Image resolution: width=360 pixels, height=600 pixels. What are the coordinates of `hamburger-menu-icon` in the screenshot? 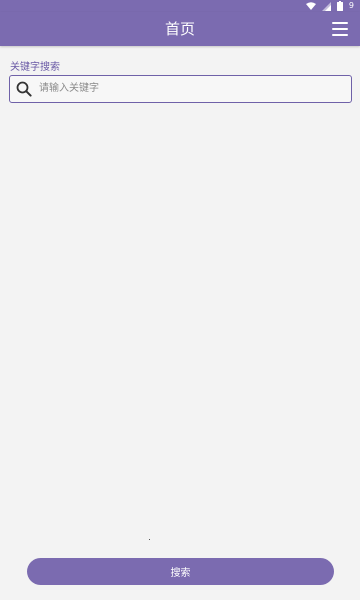 It's located at (340, 23).